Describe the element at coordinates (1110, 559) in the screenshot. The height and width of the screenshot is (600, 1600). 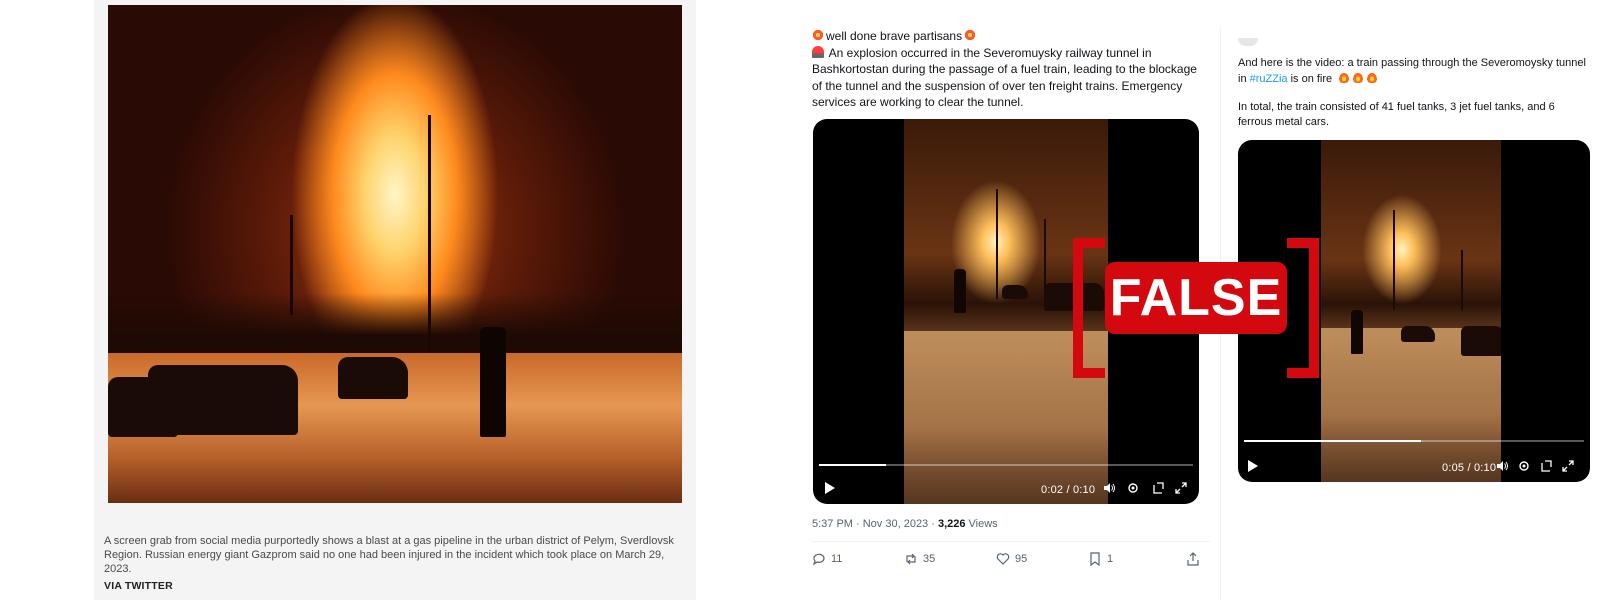
I see `bookmark-count: 1` at that location.